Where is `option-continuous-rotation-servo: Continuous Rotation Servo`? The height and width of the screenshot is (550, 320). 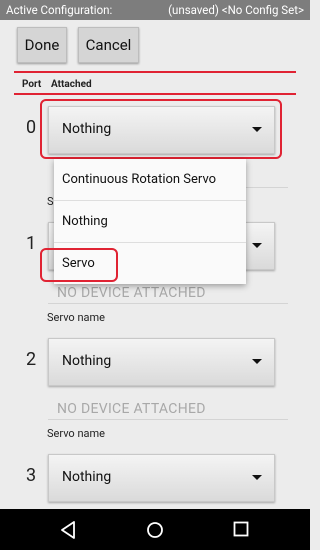 option-continuous-rotation-servo: Continuous Rotation Servo is located at coordinates (150, 179).